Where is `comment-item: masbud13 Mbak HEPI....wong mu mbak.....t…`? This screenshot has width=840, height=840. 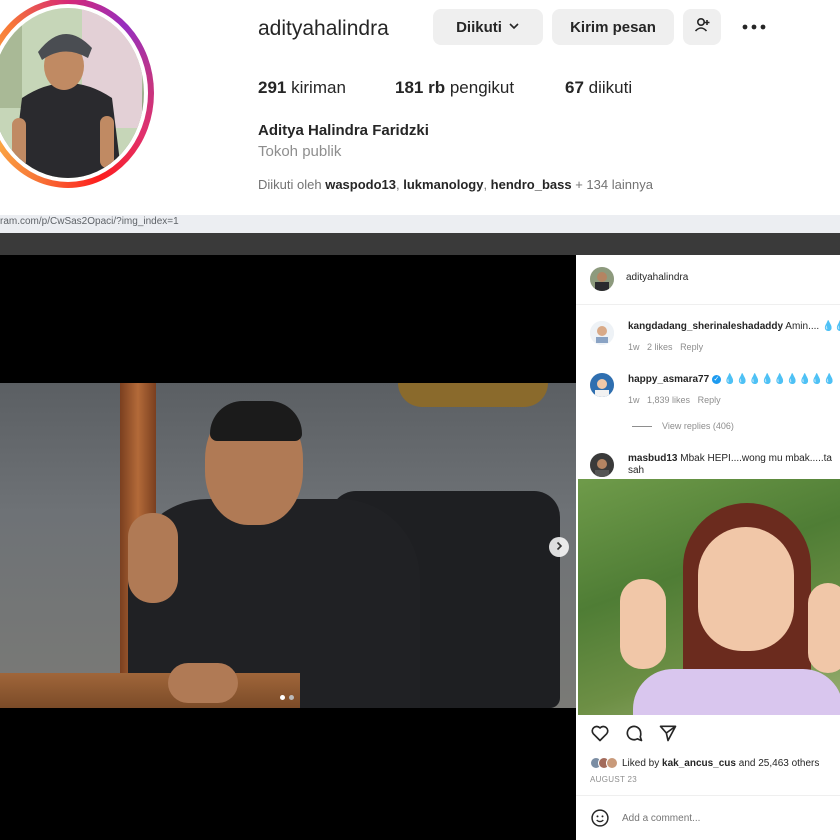 comment-item: masbud13 Mbak HEPI....wong mu mbak.....t… is located at coordinates (708, 464).